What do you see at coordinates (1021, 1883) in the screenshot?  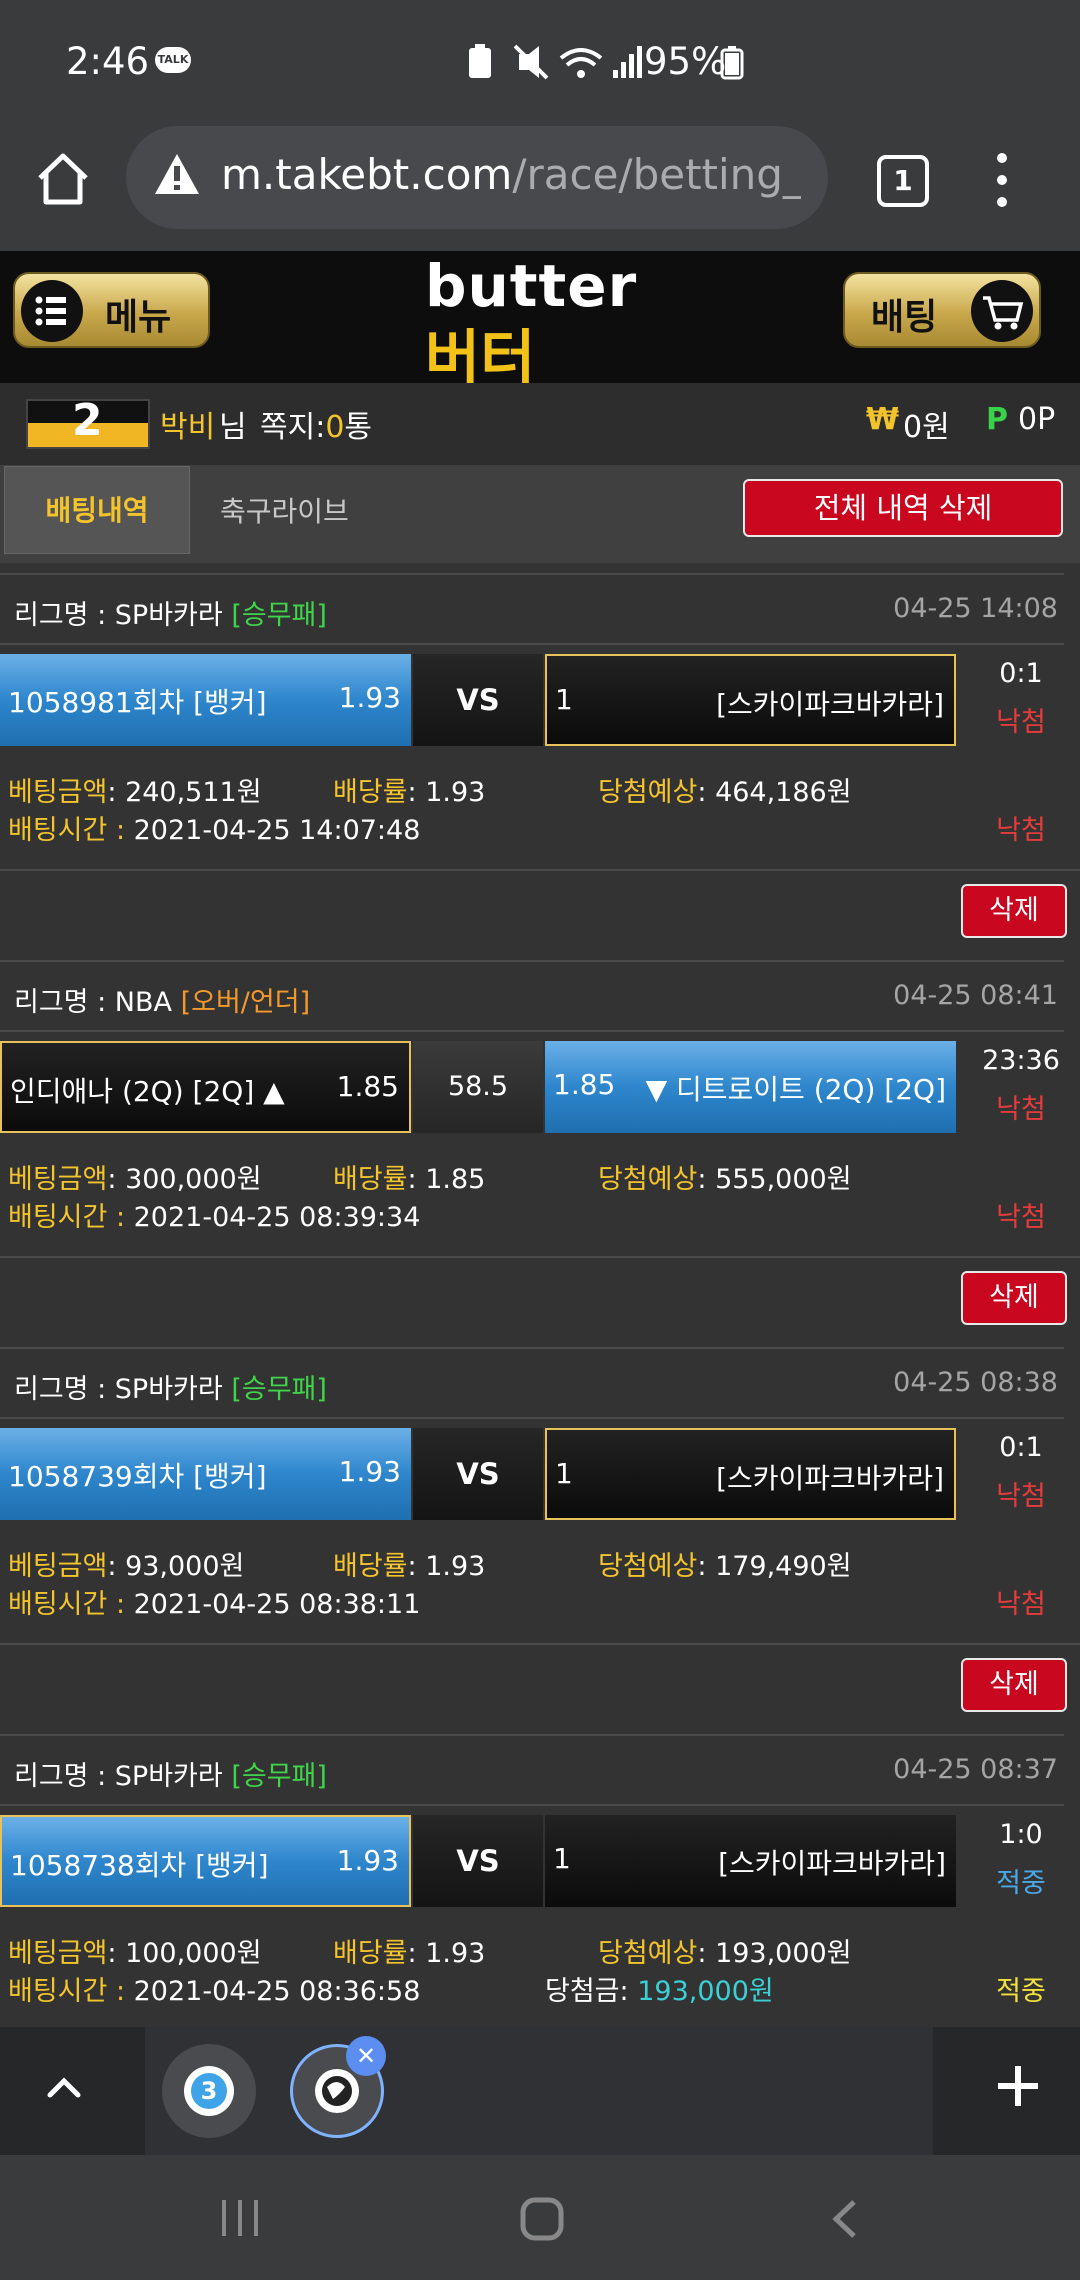 I see `result-status: 적중` at bounding box center [1021, 1883].